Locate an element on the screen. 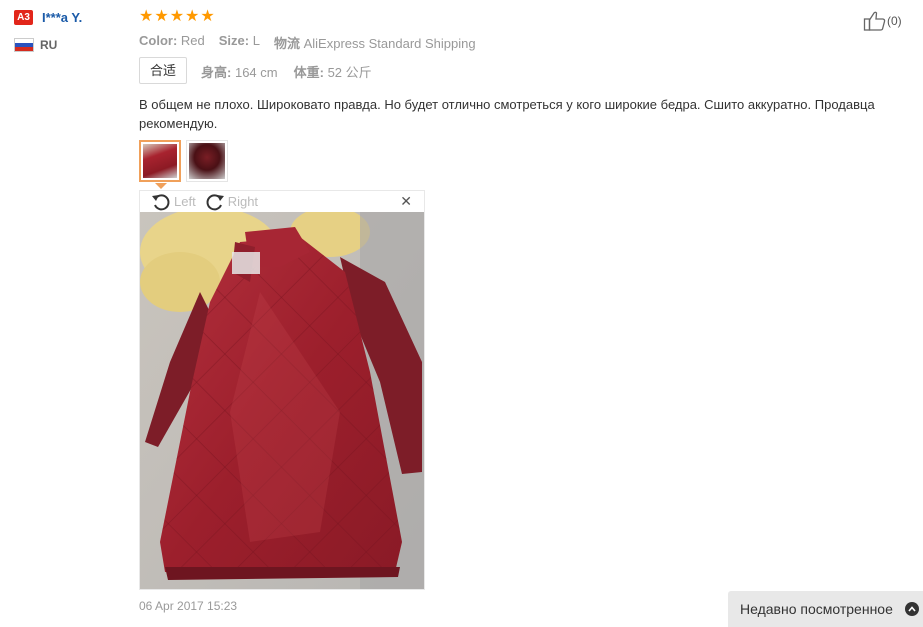  fit-badge: 合适 is located at coordinates (163, 70).